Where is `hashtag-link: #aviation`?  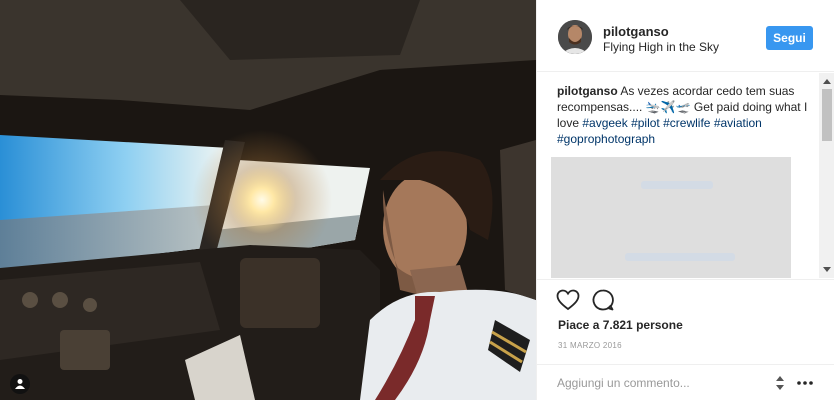
hashtag-link: #aviation is located at coordinates (738, 123).